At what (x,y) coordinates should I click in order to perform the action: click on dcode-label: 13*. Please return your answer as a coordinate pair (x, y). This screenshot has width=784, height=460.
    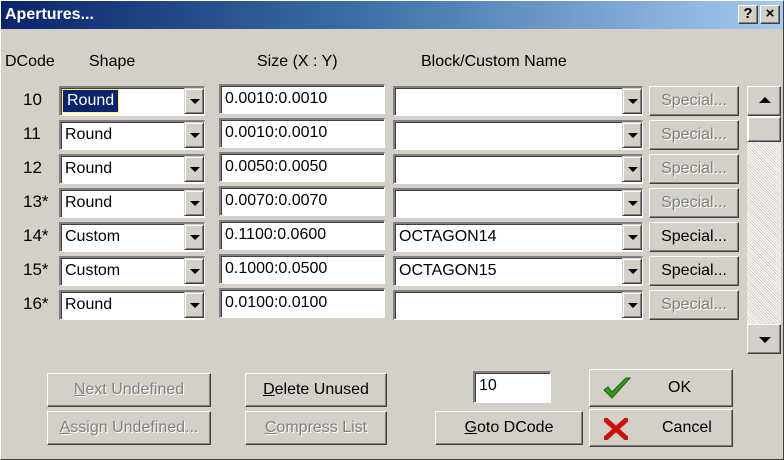
    Looking at the image, I should click on (36, 201).